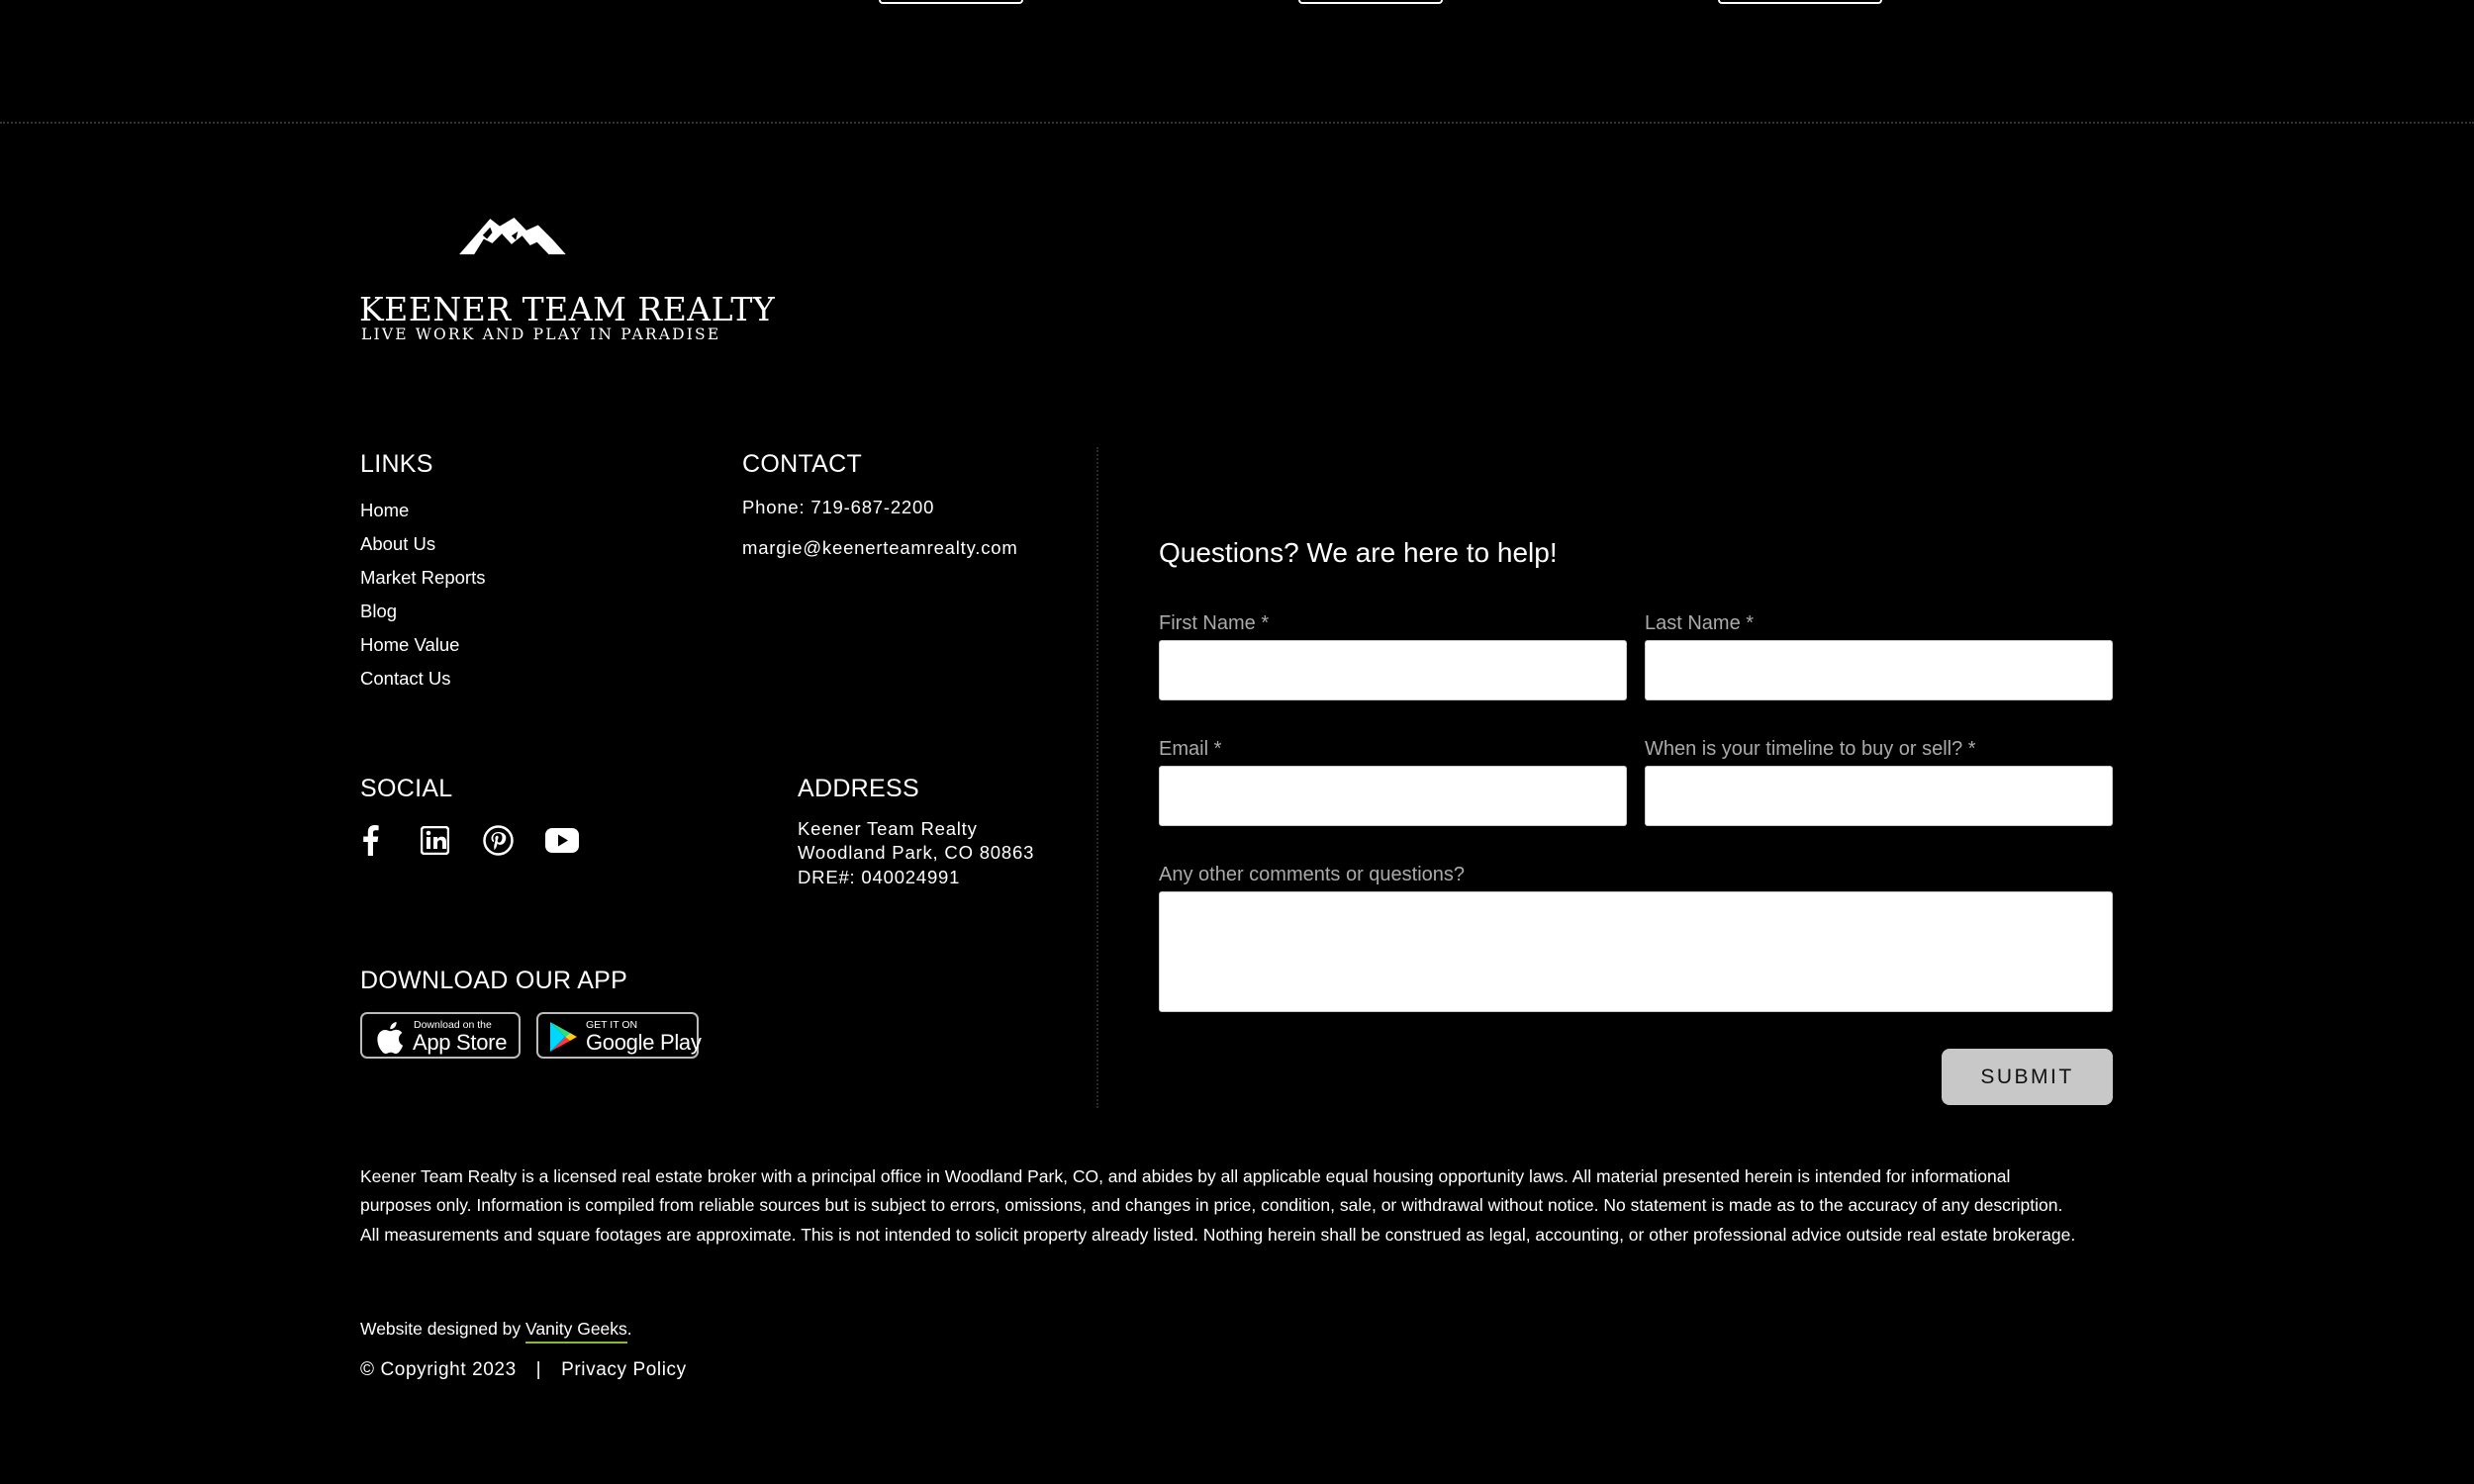  I want to click on google-play-badge: GET IT ON Google Play, so click(619, 1035).